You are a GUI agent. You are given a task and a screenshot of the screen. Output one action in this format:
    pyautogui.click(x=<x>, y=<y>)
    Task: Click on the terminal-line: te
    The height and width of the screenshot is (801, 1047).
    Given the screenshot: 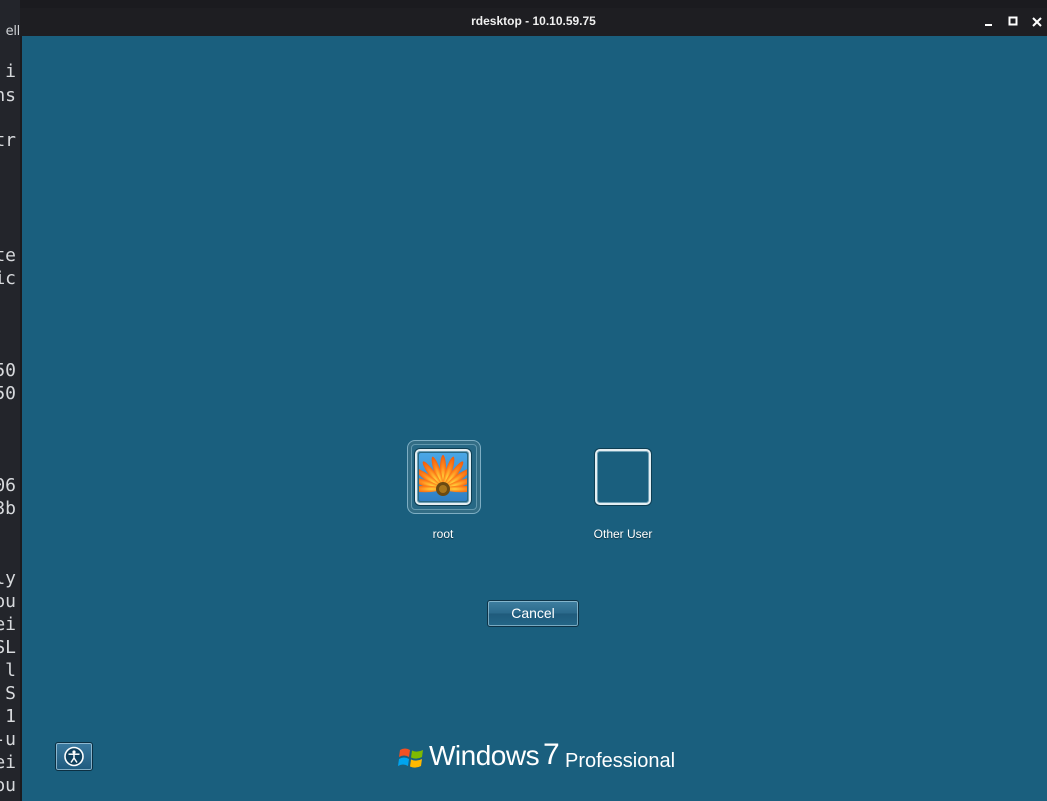 What is the action you would take?
    pyautogui.click(x=8, y=255)
    